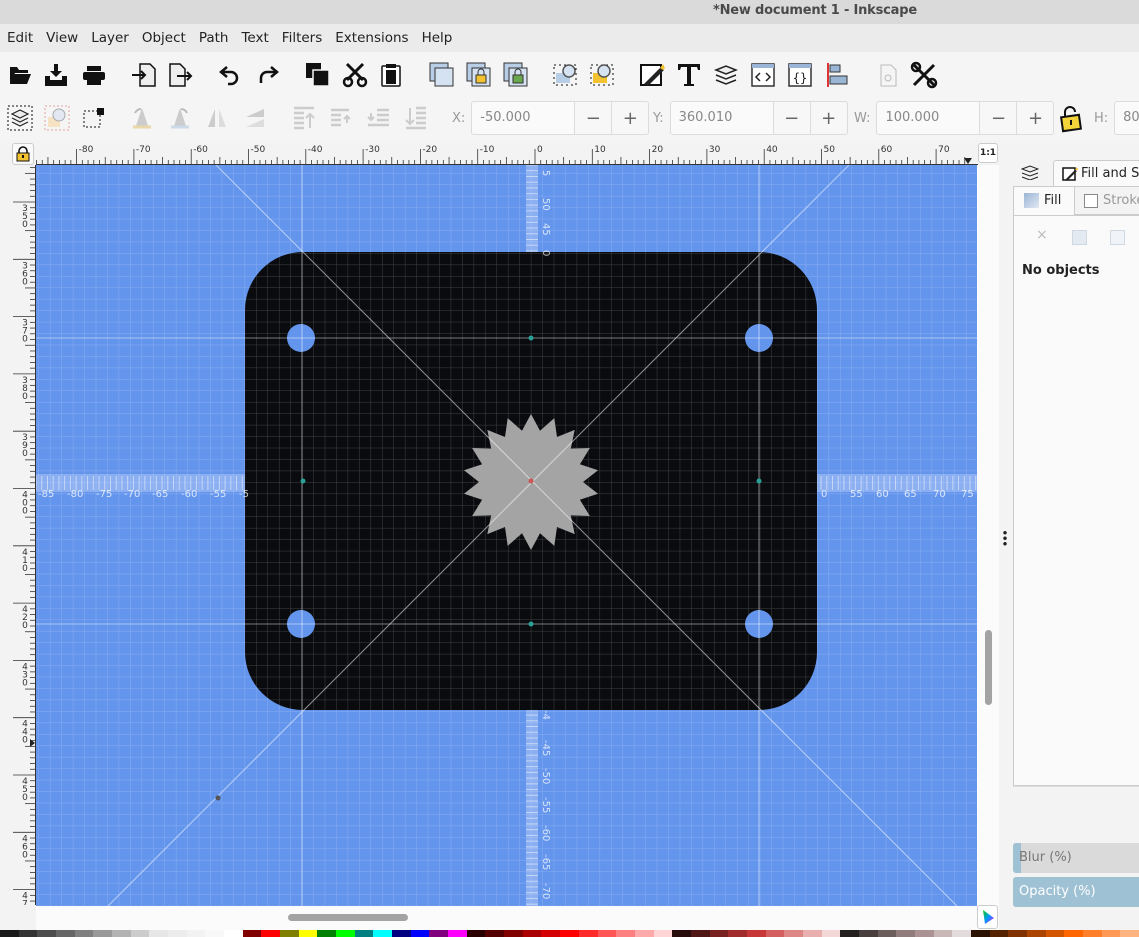  I want to click on w-decrement-button: −, so click(999, 118).